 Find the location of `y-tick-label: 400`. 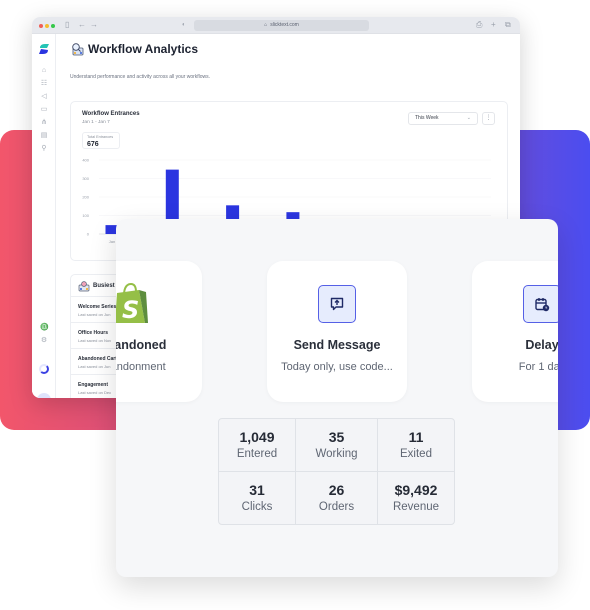

y-tick-label: 400 is located at coordinates (85, 160).